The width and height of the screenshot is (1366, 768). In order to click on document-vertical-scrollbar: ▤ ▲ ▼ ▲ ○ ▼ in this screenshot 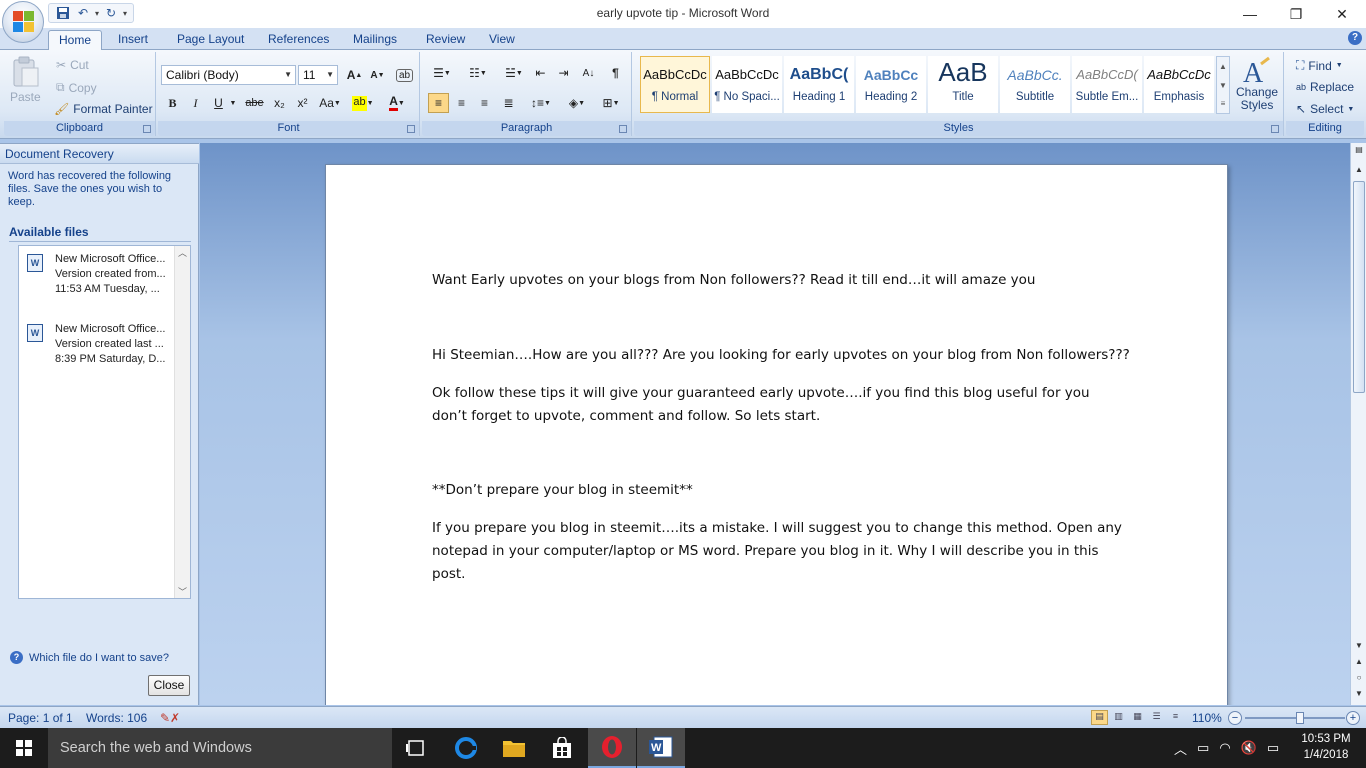, I will do `click(1358, 424)`.